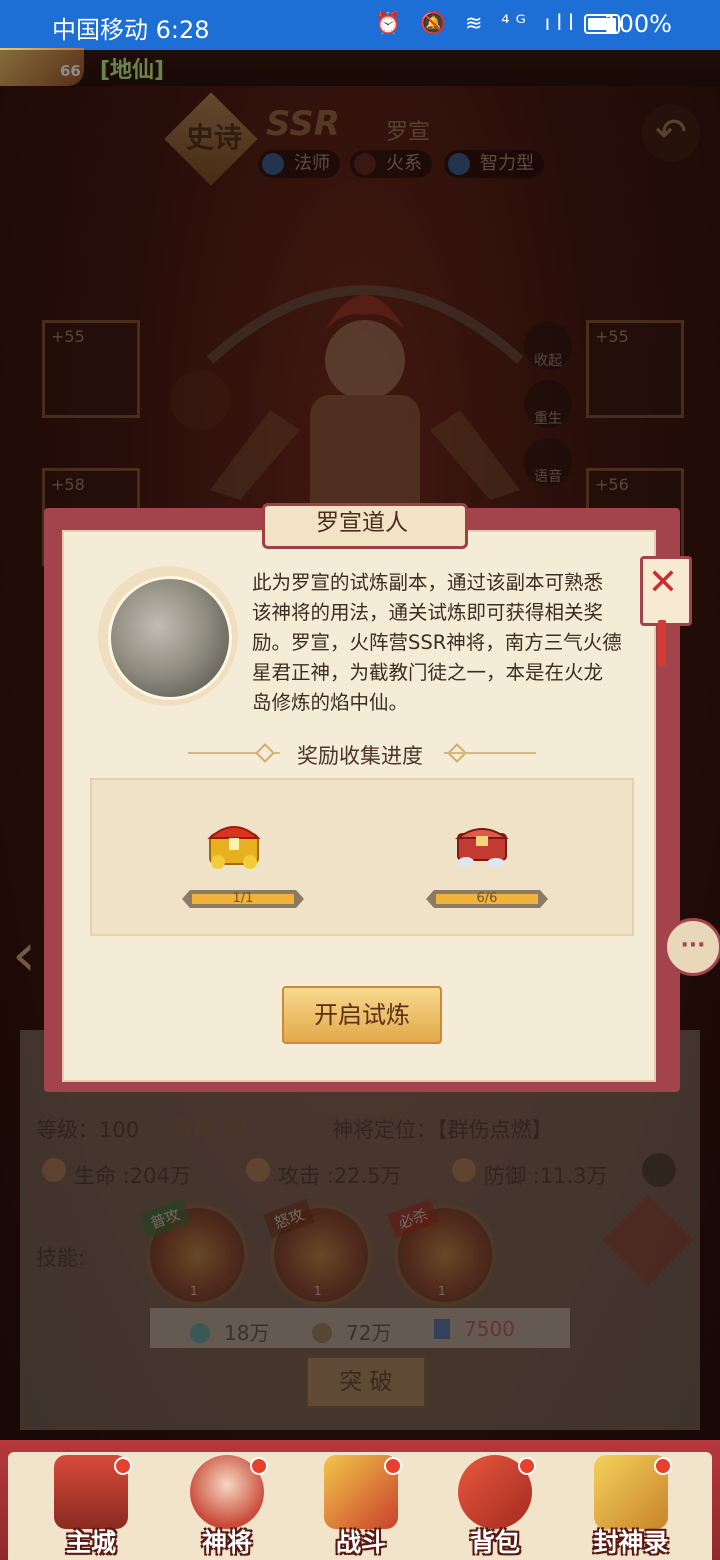 The width and height of the screenshot is (720, 1560). I want to click on rewards-box, so click(362, 857).